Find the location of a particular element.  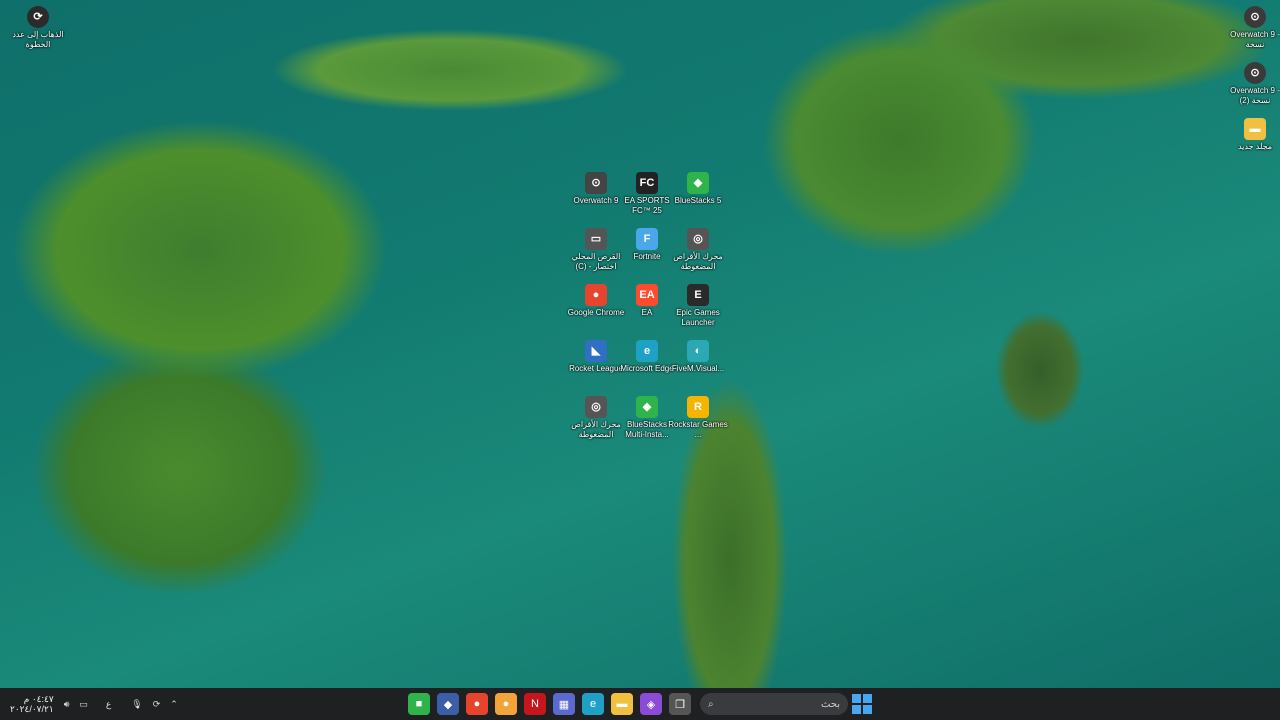

app-green-icon: ■ is located at coordinates (419, 704).